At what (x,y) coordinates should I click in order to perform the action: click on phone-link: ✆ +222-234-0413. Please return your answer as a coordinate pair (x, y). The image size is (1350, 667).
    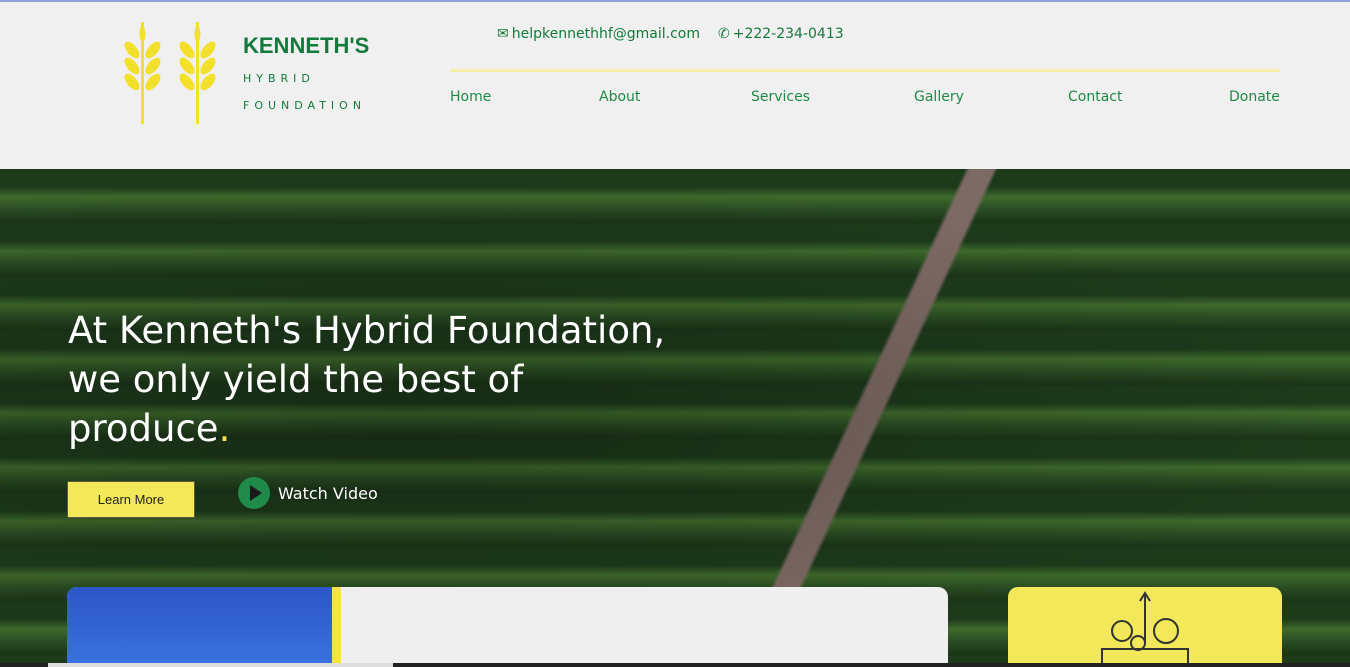
    Looking at the image, I should click on (781, 34).